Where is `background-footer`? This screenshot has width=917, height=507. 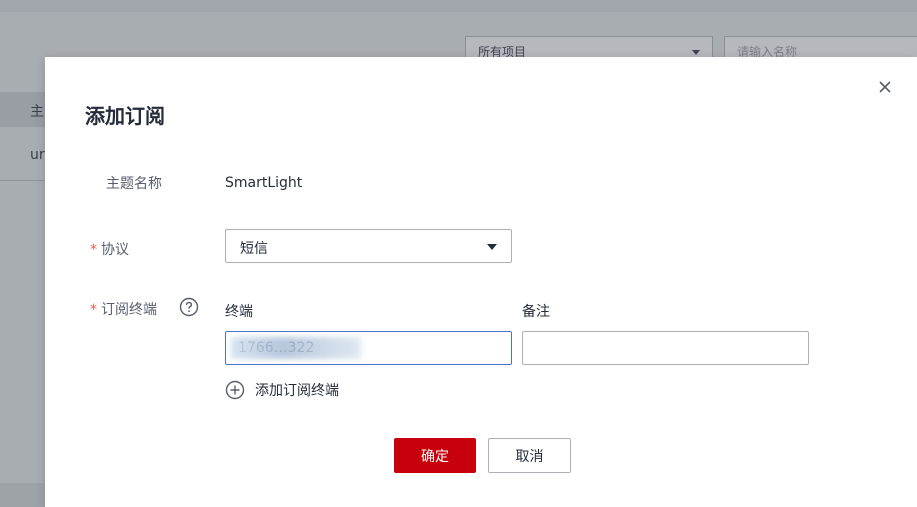 background-footer is located at coordinates (23, 495).